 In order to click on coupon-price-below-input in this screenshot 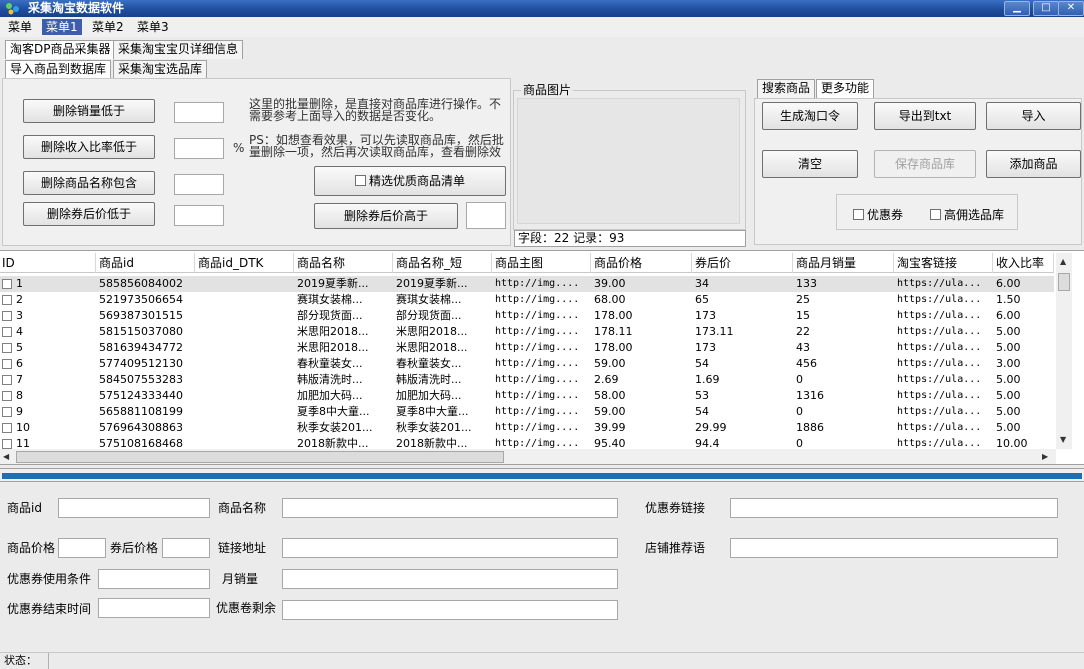, I will do `click(199, 215)`.